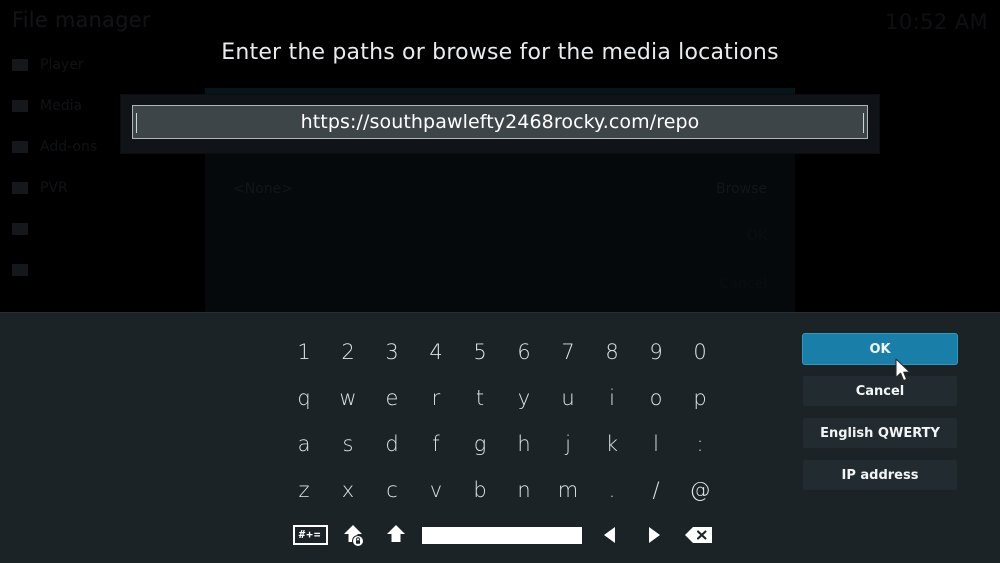 This screenshot has height=563, width=1000. What do you see at coordinates (743, 284) in the screenshot?
I see `background-cancel-button: Cancel` at bounding box center [743, 284].